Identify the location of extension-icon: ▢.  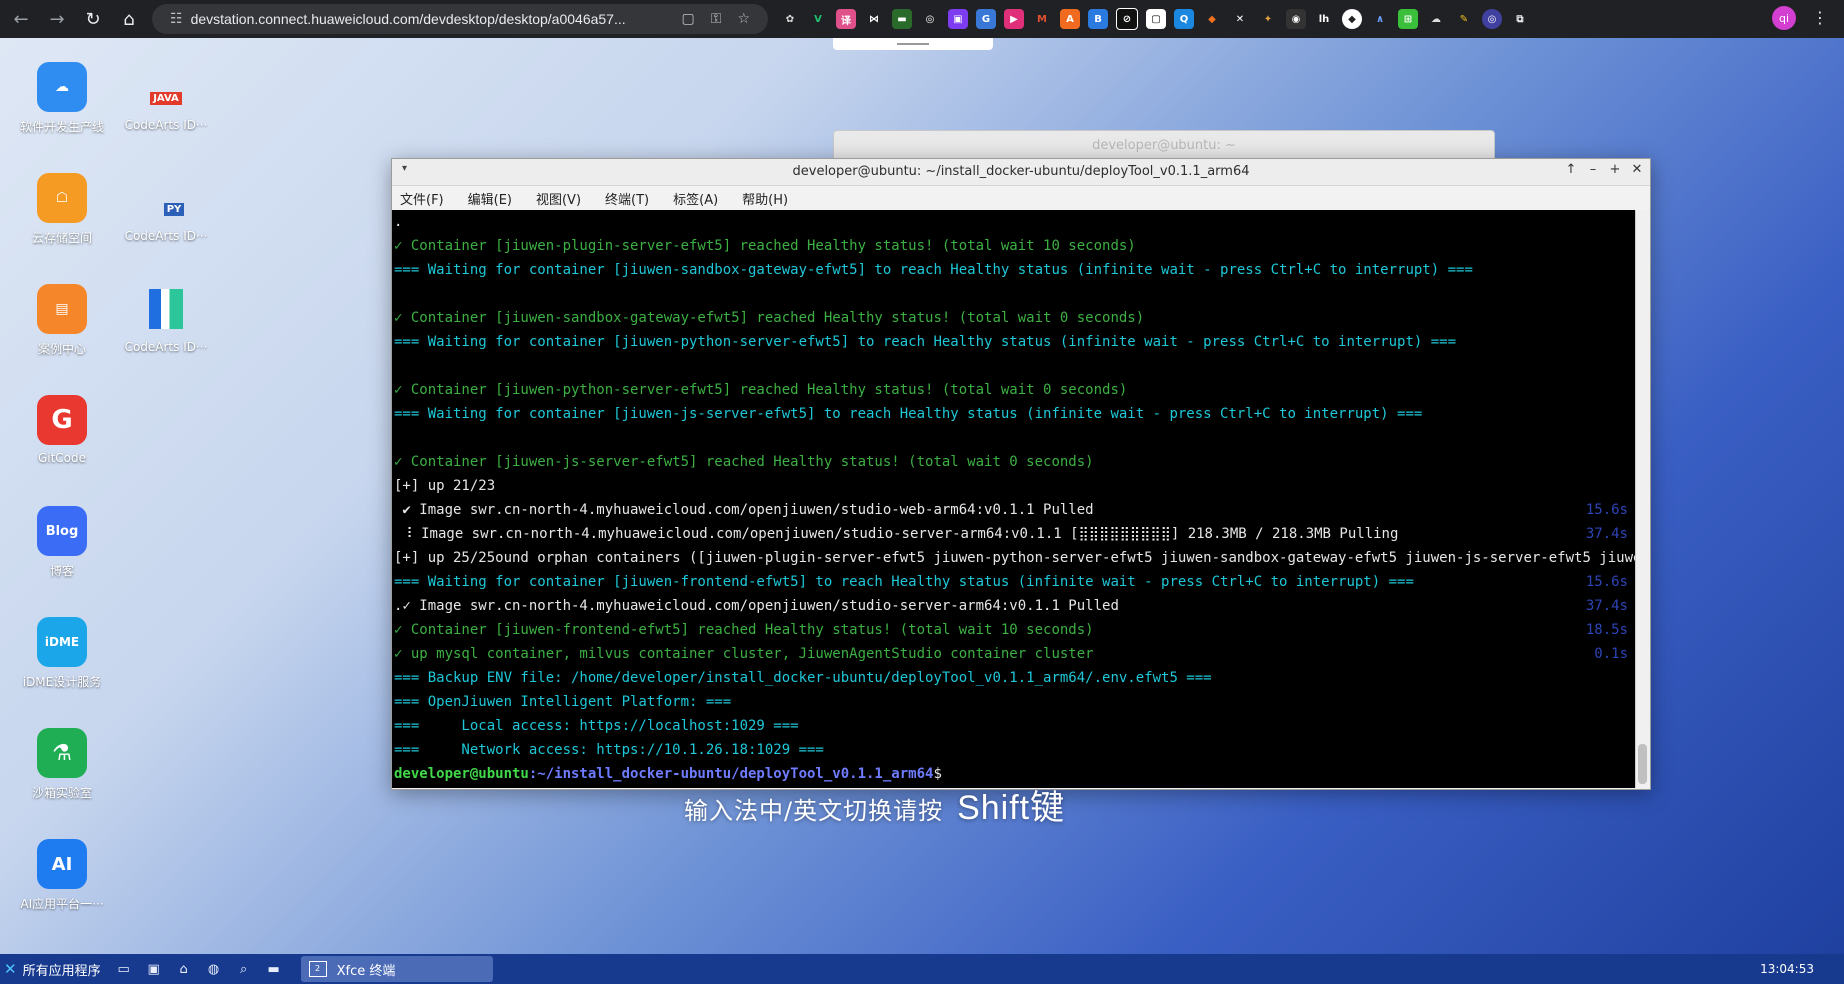
(1156, 19).